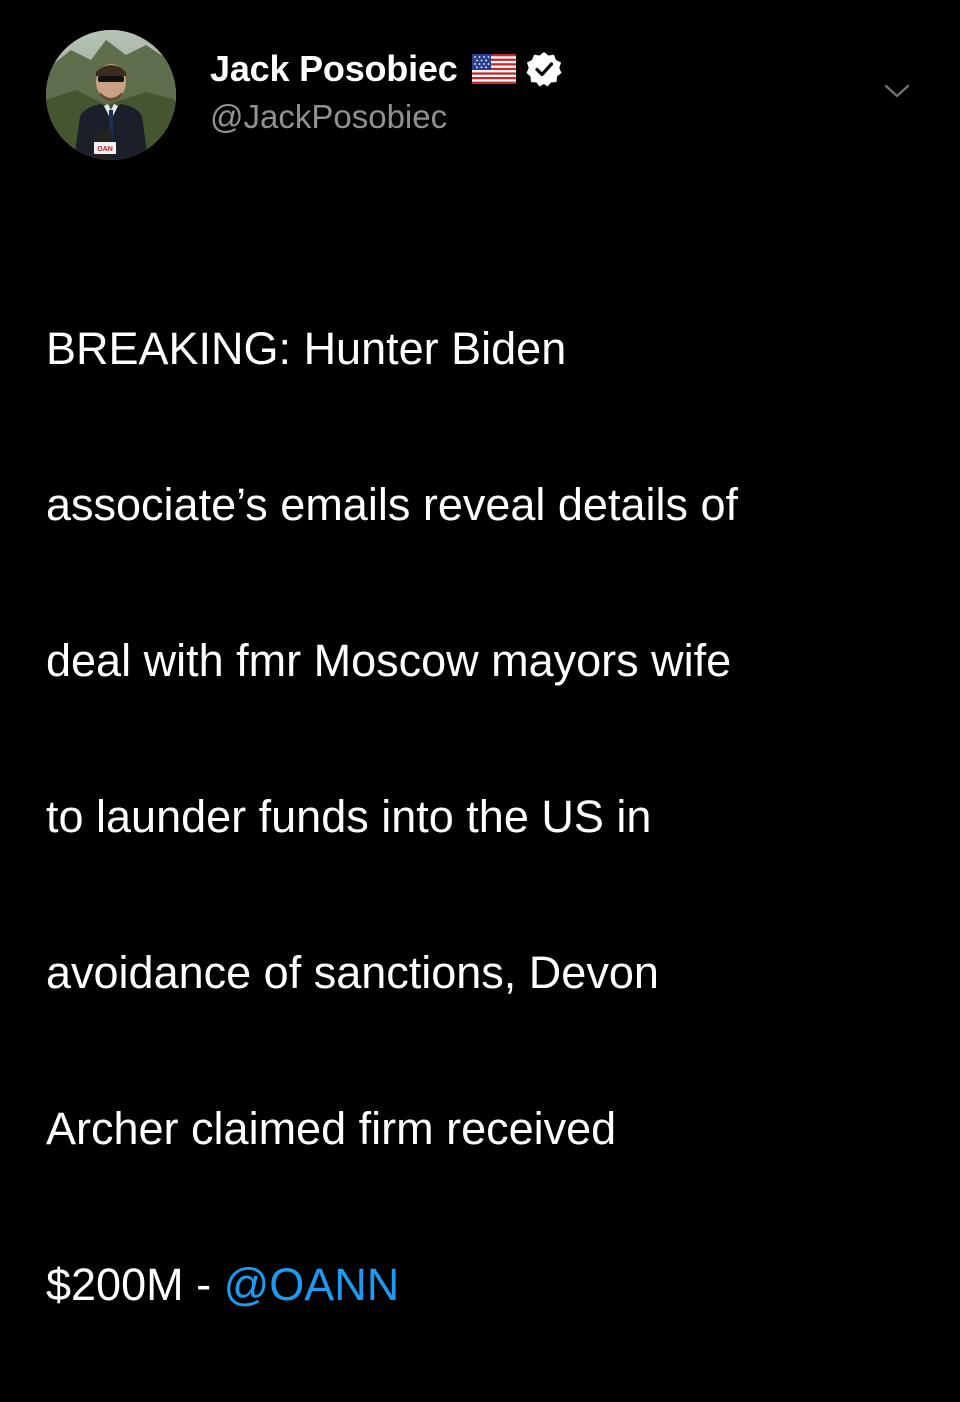  I want to click on mention-link: @OANN, so click(312, 1284).